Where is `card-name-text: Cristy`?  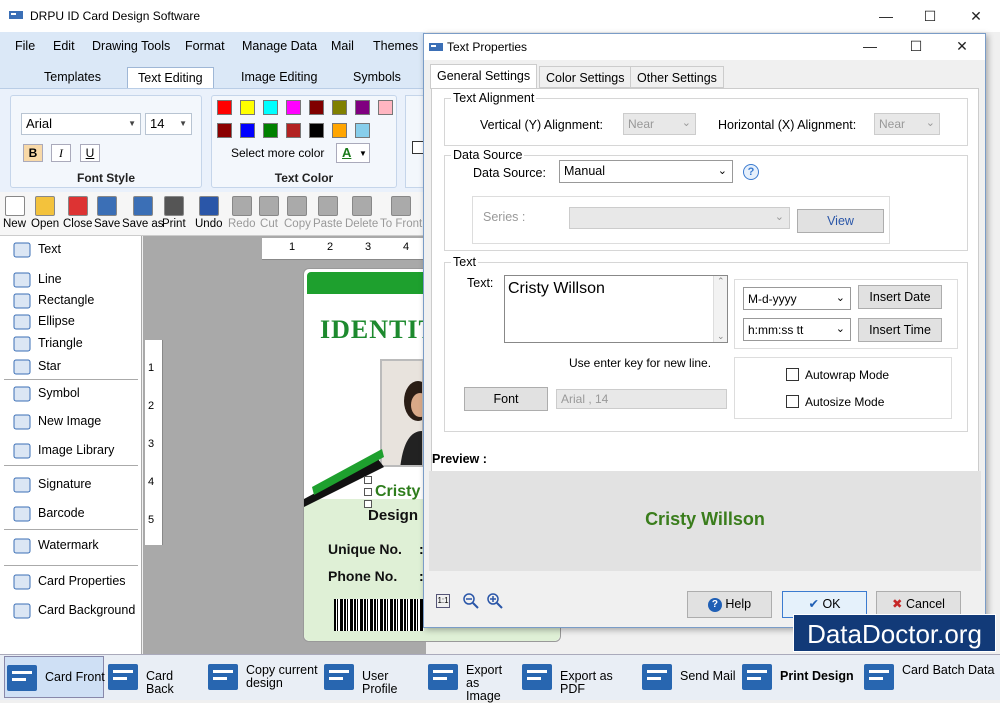 card-name-text: Cristy is located at coordinates (397, 492).